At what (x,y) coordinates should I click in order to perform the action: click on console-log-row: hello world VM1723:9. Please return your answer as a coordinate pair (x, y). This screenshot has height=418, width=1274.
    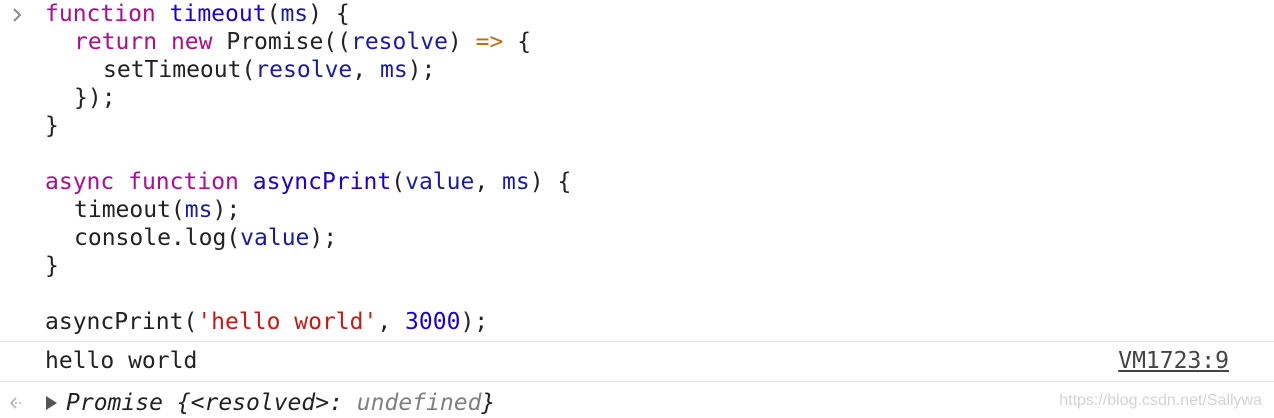
    Looking at the image, I should click on (637, 361).